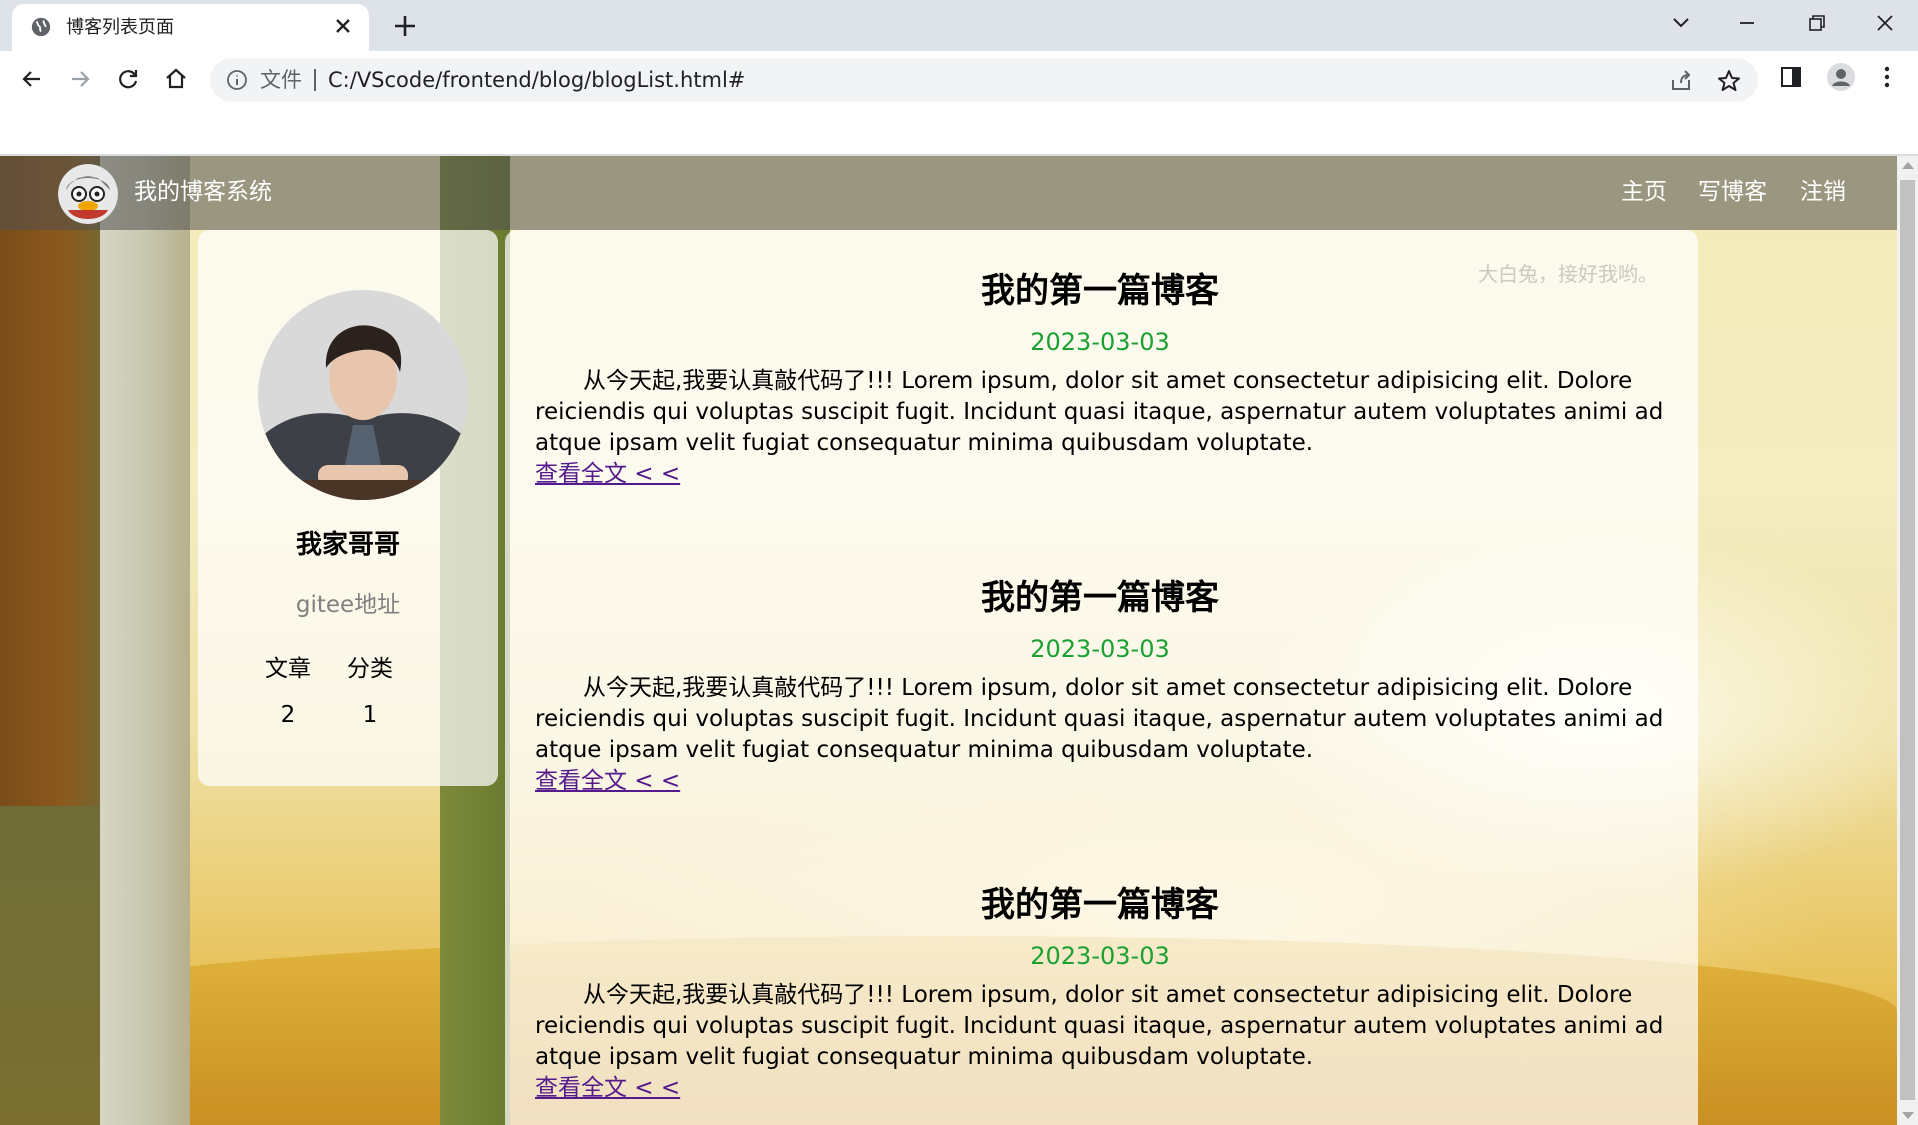 This screenshot has width=1918, height=1125. Describe the element at coordinates (370, 715) in the screenshot. I see `stat-value-categories: 1` at that location.